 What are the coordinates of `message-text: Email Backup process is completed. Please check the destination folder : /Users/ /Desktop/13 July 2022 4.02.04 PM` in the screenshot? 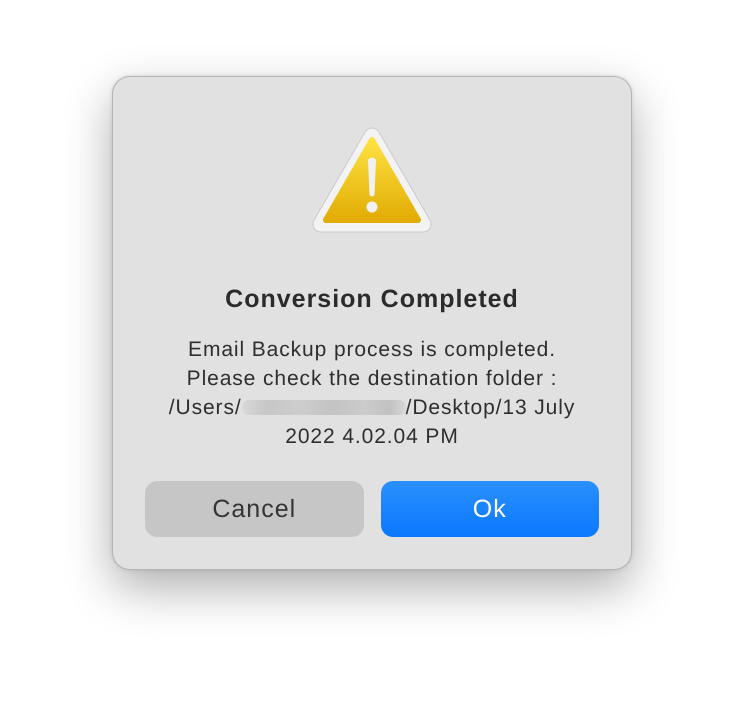 It's located at (372, 393).